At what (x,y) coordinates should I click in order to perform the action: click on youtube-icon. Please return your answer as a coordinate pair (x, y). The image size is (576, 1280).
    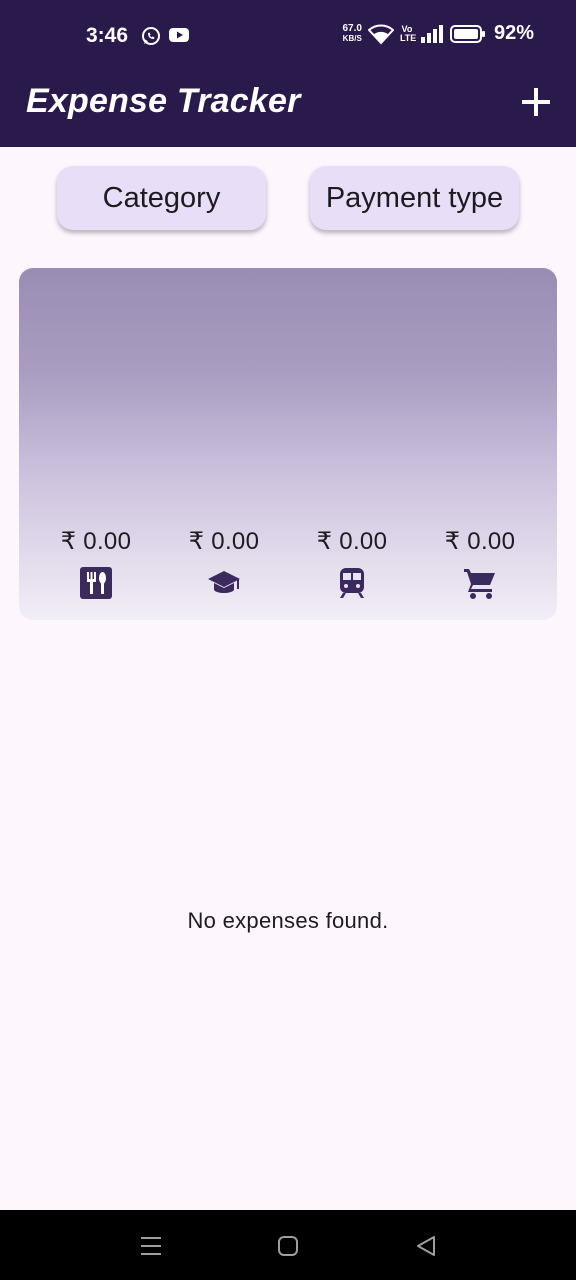
    Looking at the image, I should click on (179, 35).